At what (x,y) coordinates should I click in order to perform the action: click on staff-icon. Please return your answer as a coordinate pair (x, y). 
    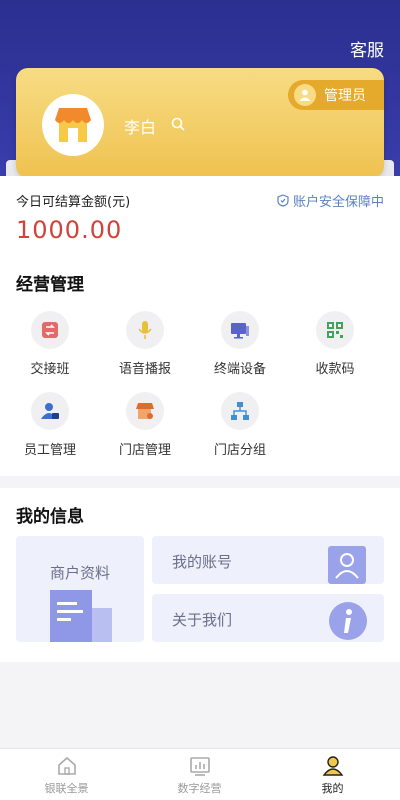
    Looking at the image, I should click on (50, 411).